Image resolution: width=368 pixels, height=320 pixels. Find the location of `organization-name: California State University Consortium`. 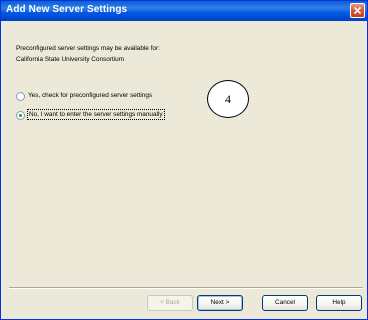

organization-name: California State University Consortium is located at coordinates (70, 59).